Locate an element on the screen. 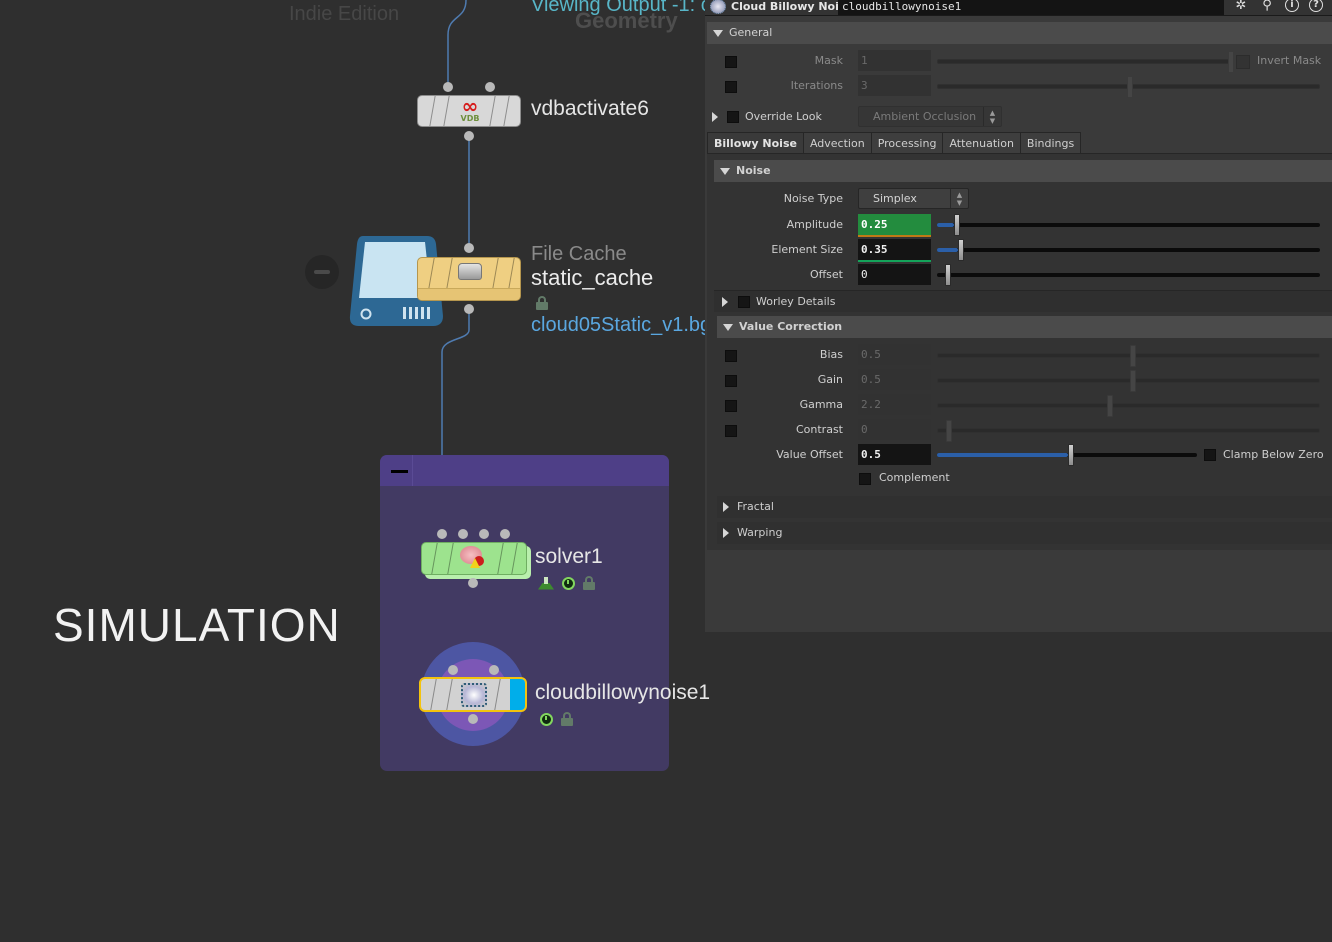 The image size is (1332, 942). tab-advection: Advection is located at coordinates (837, 143).